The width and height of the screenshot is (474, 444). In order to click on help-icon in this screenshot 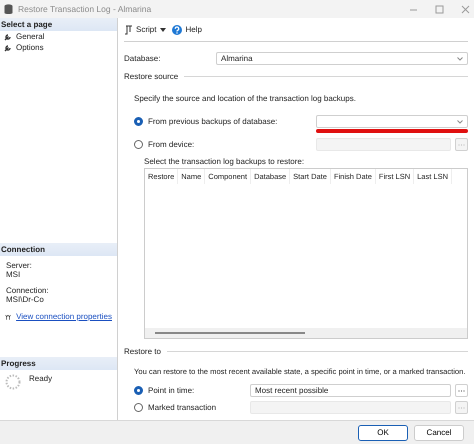, I will do `click(177, 29)`.